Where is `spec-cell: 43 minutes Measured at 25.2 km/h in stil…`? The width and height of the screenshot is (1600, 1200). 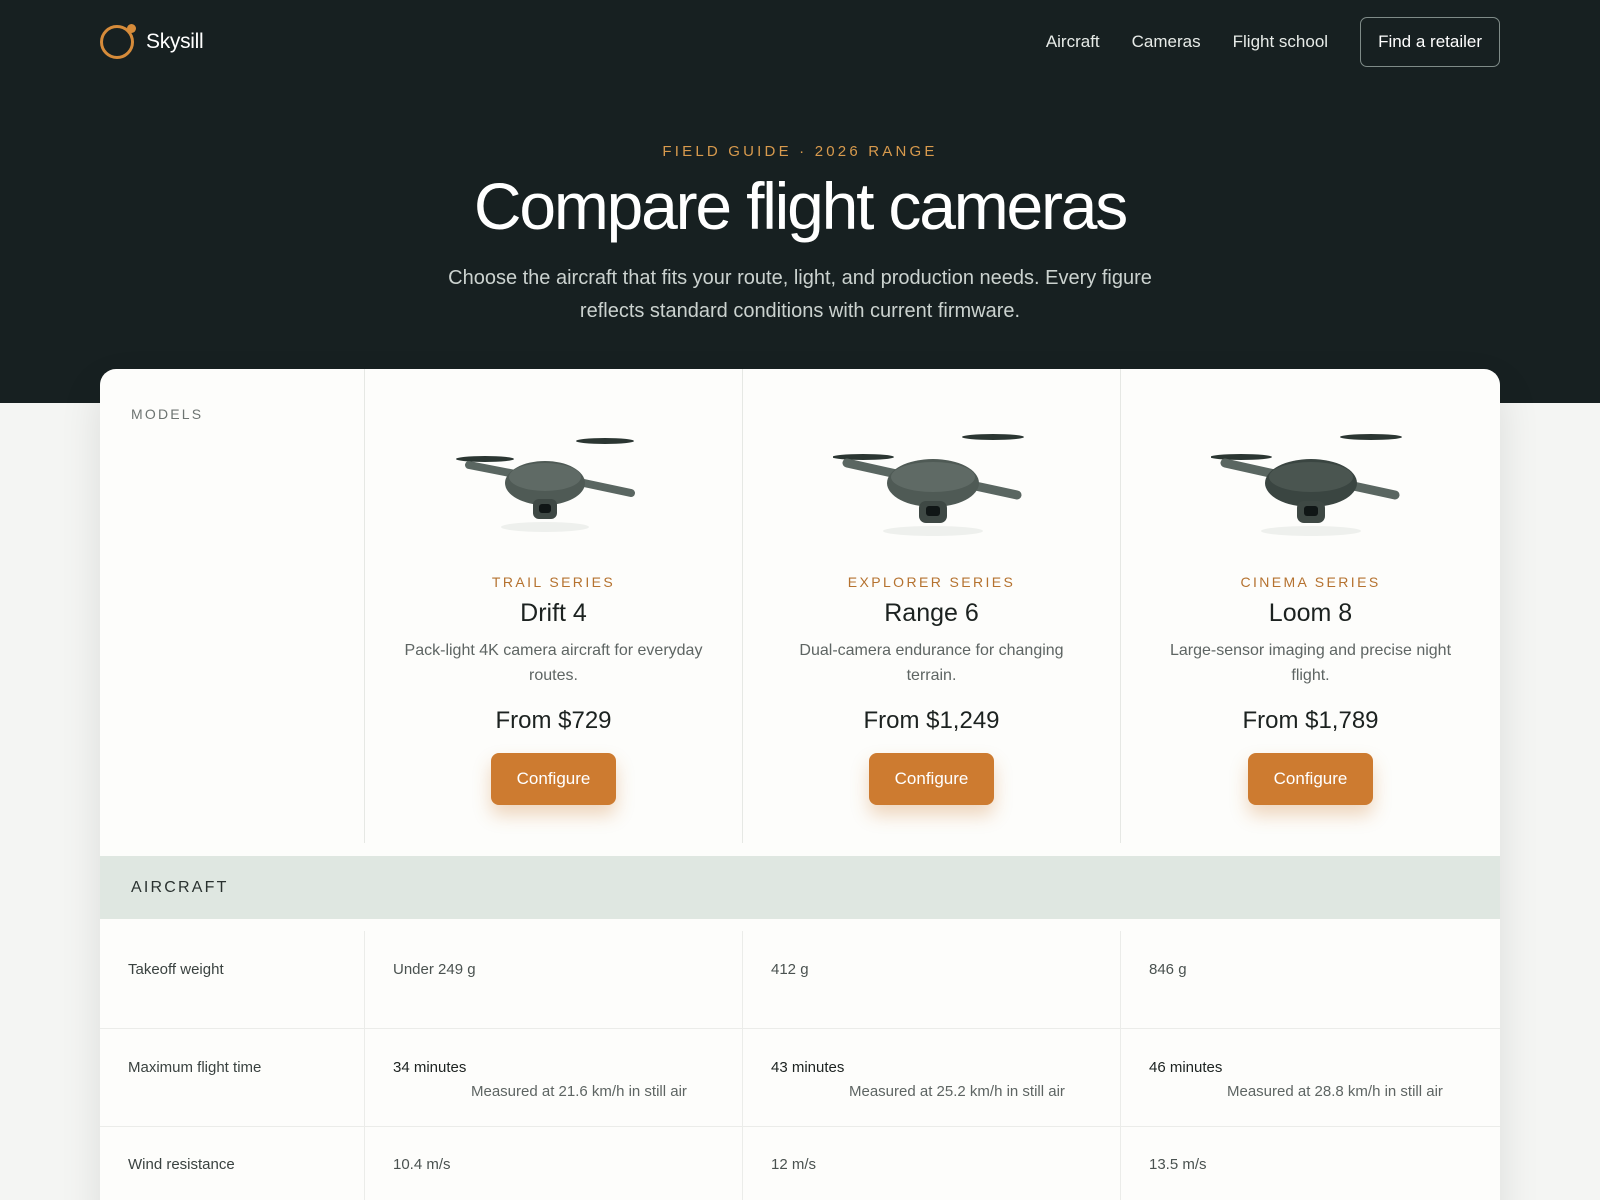
spec-cell: 43 minutes Measured at 25.2 km/h in stil… is located at coordinates (918, 1079).